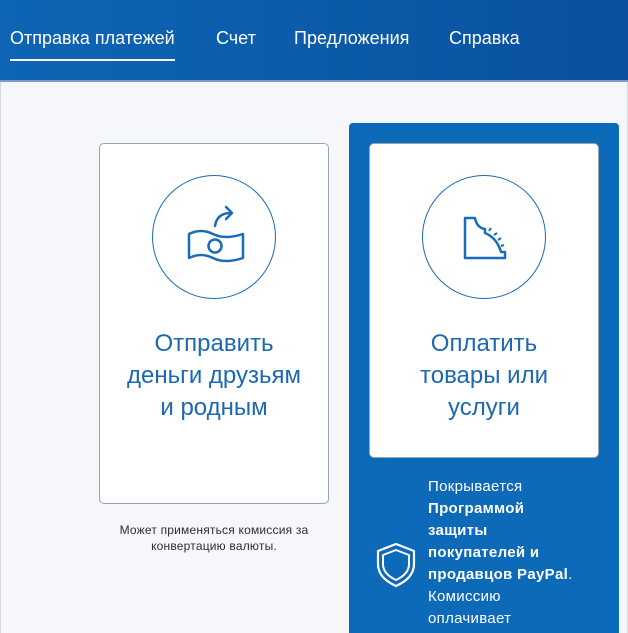 The image size is (628, 633). Describe the element at coordinates (214, 407) in the screenshot. I see `send-money-title-line-3: и родным` at that location.